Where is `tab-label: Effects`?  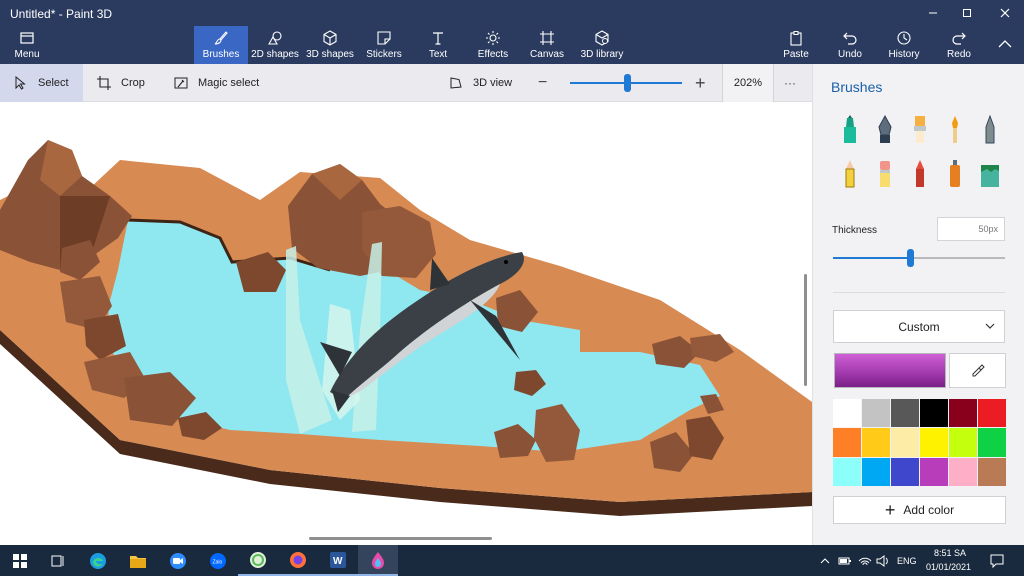
tab-label: Effects is located at coordinates (493, 54).